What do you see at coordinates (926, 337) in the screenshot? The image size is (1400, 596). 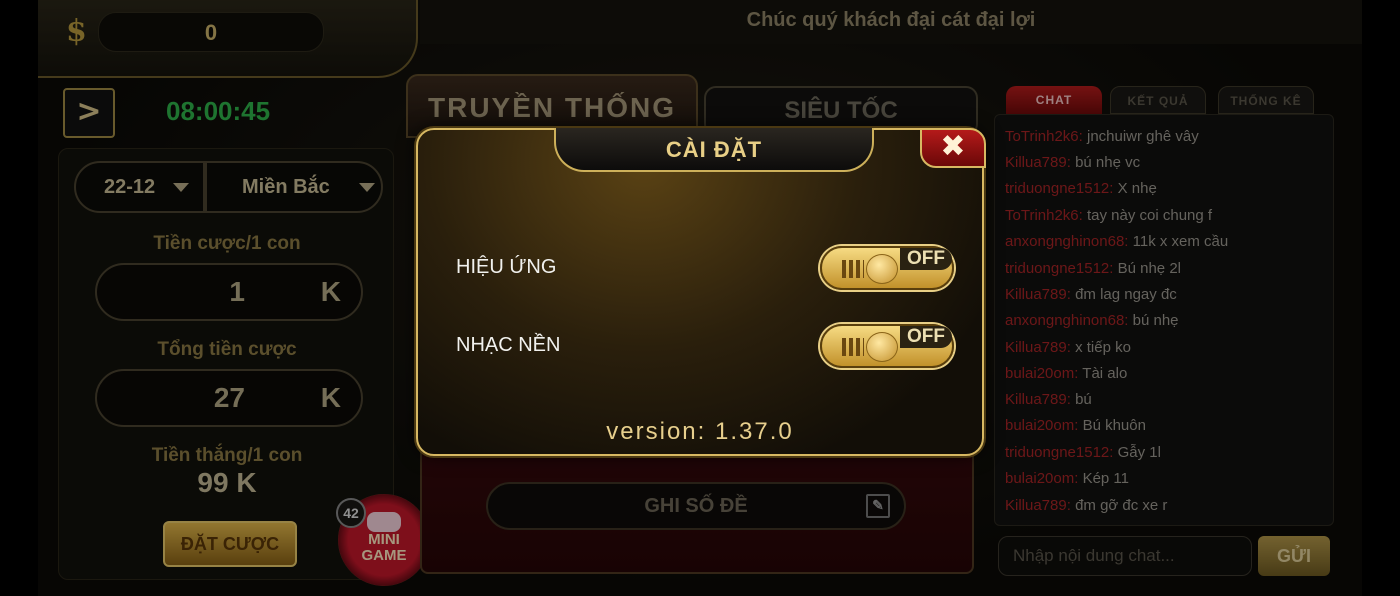 I see `music-state: OFF` at bounding box center [926, 337].